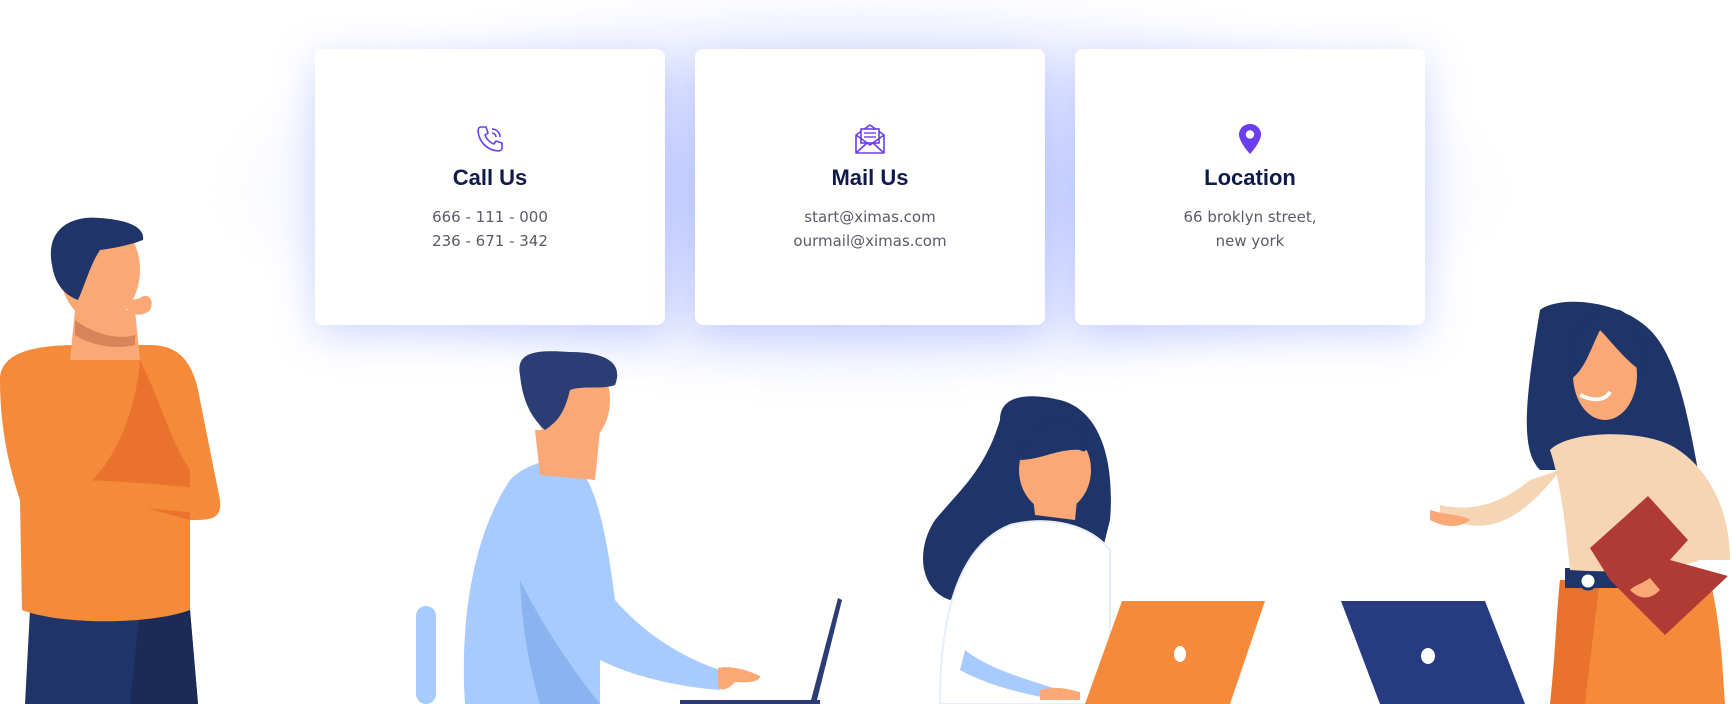 The width and height of the screenshot is (1732, 704). What do you see at coordinates (490, 241) in the screenshot?
I see `phone-number-2: 236 - 671 - 342` at bounding box center [490, 241].